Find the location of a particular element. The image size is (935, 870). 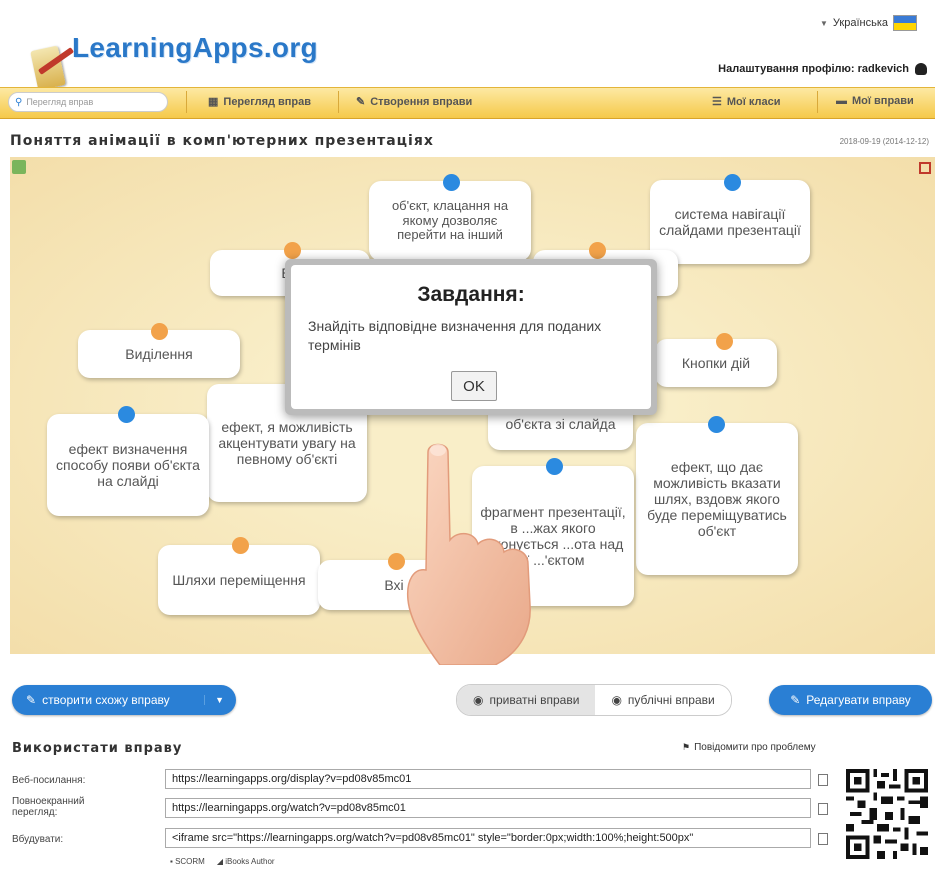

nav-browse-exercises: ▦ Перегляд вправ is located at coordinates (260, 102).